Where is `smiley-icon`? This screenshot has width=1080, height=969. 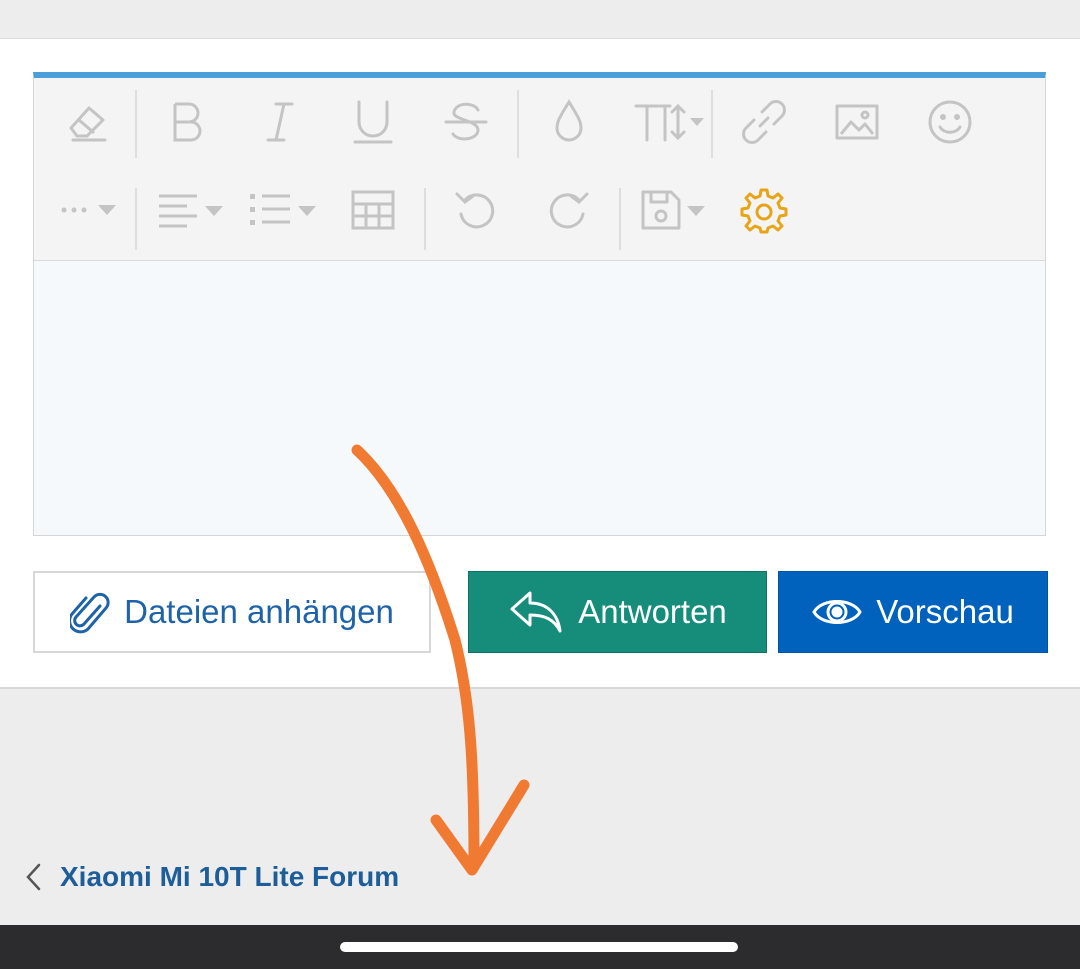
smiley-icon is located at coordinates (950, 122).